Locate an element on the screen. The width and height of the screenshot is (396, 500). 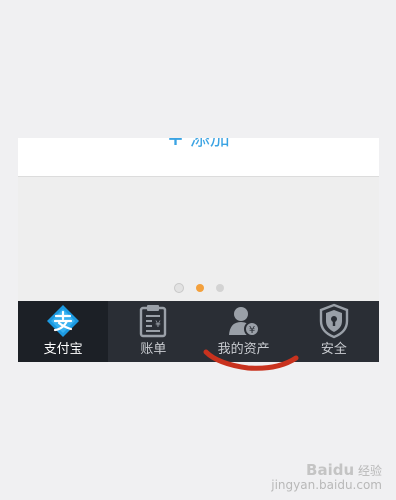
tab-label: 支付宝 is located at coordinates (63, 349).